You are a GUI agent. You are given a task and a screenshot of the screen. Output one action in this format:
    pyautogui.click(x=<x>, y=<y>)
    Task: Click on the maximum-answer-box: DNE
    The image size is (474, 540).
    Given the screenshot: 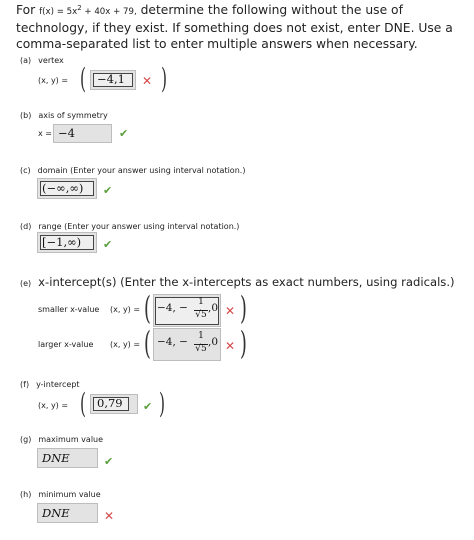 What is the action you would take?
    pyautogui.click(x=67, y=458)
    